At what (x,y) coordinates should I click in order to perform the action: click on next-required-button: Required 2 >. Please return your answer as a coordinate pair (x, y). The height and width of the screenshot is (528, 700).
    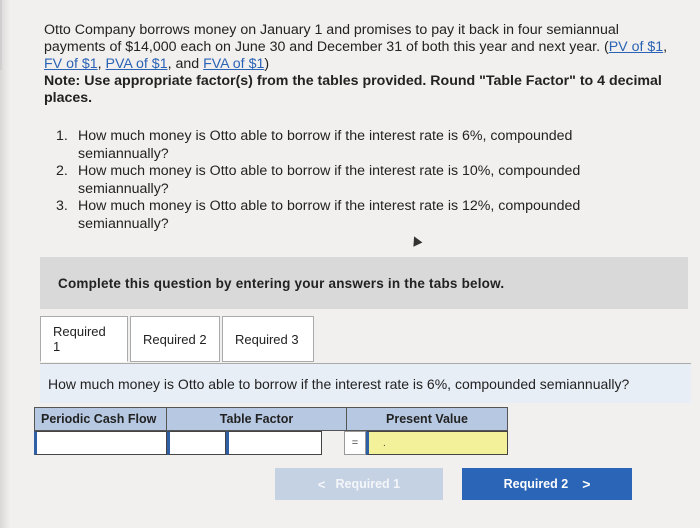
    Looking at the image, I should click on (547, 484).